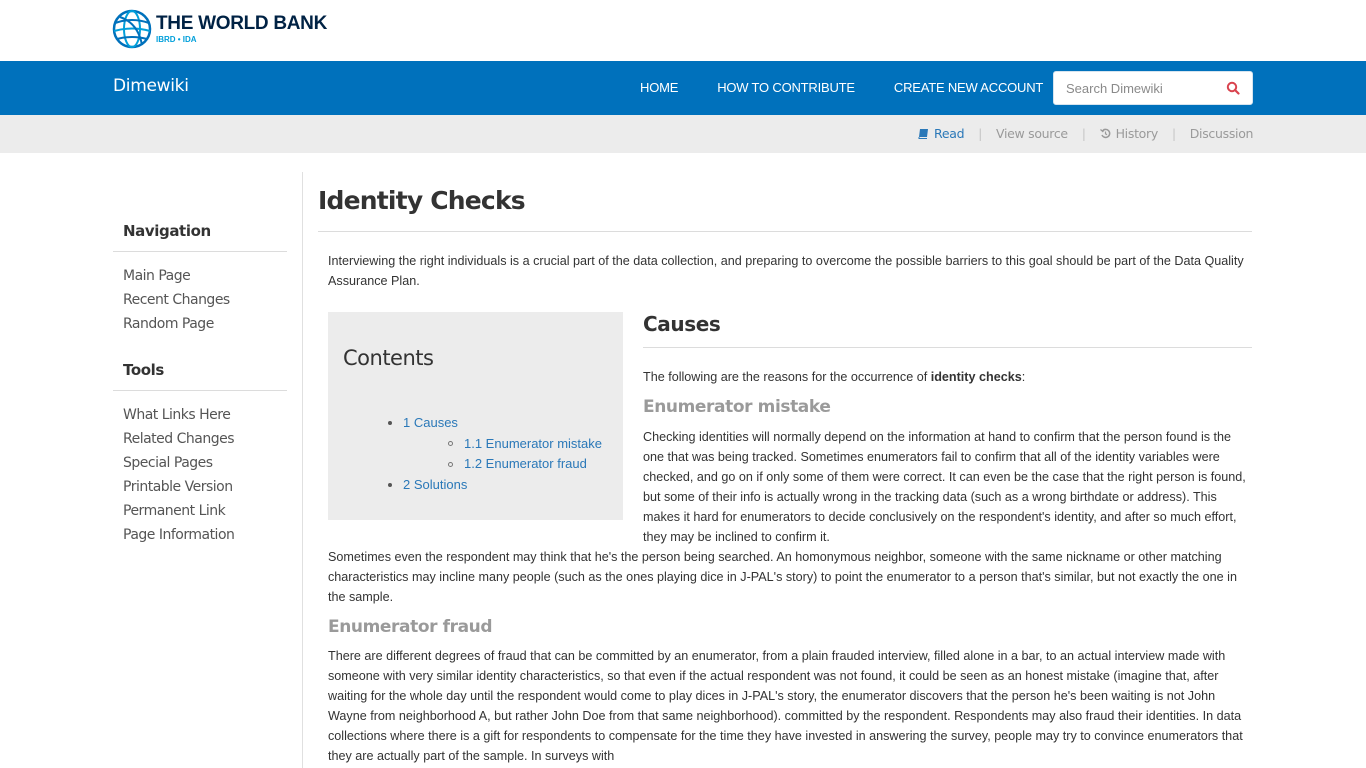  I want to click on toc-link-enumerator-fraud: 1.2 Enumerator fraud, so click(525, 464).